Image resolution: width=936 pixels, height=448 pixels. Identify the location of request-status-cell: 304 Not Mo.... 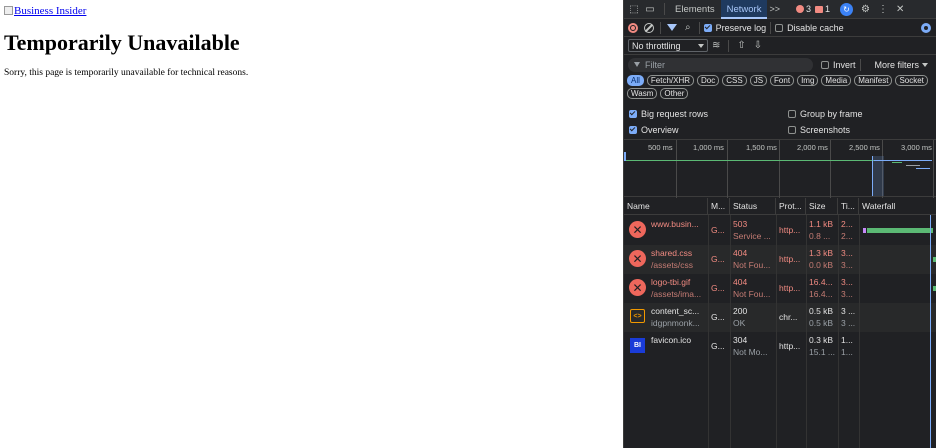
(754, 346).